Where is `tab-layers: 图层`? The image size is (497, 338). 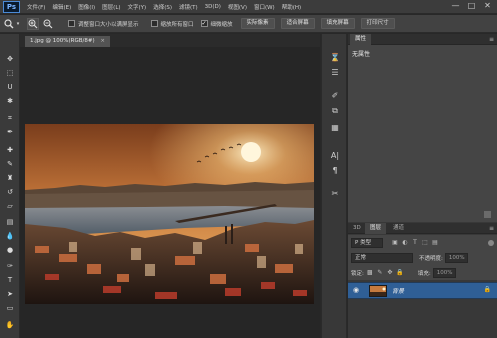 tab-layers: 图层 is located at coordinates (376, 228).